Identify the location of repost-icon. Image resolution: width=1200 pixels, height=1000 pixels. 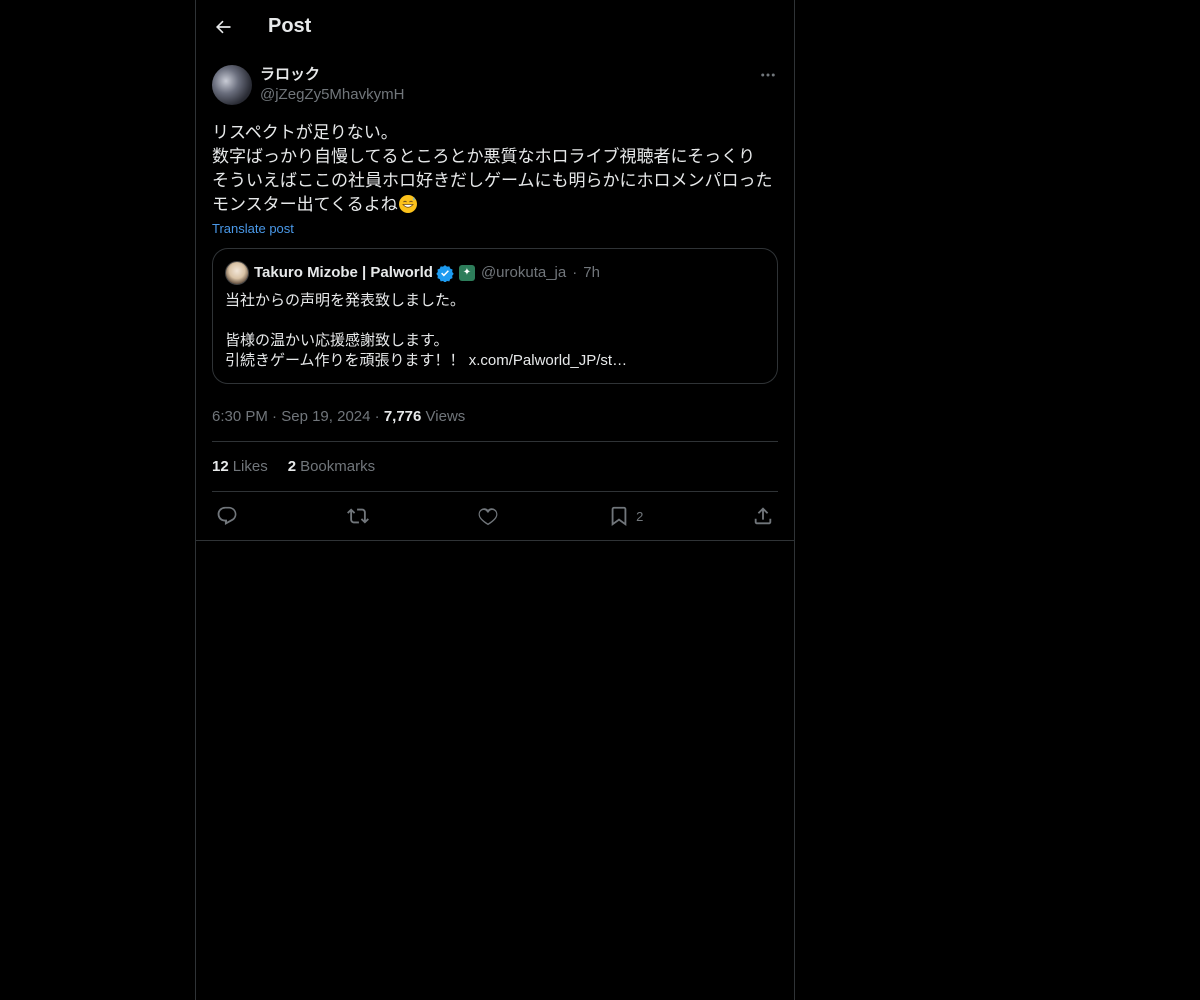
(357, 516).